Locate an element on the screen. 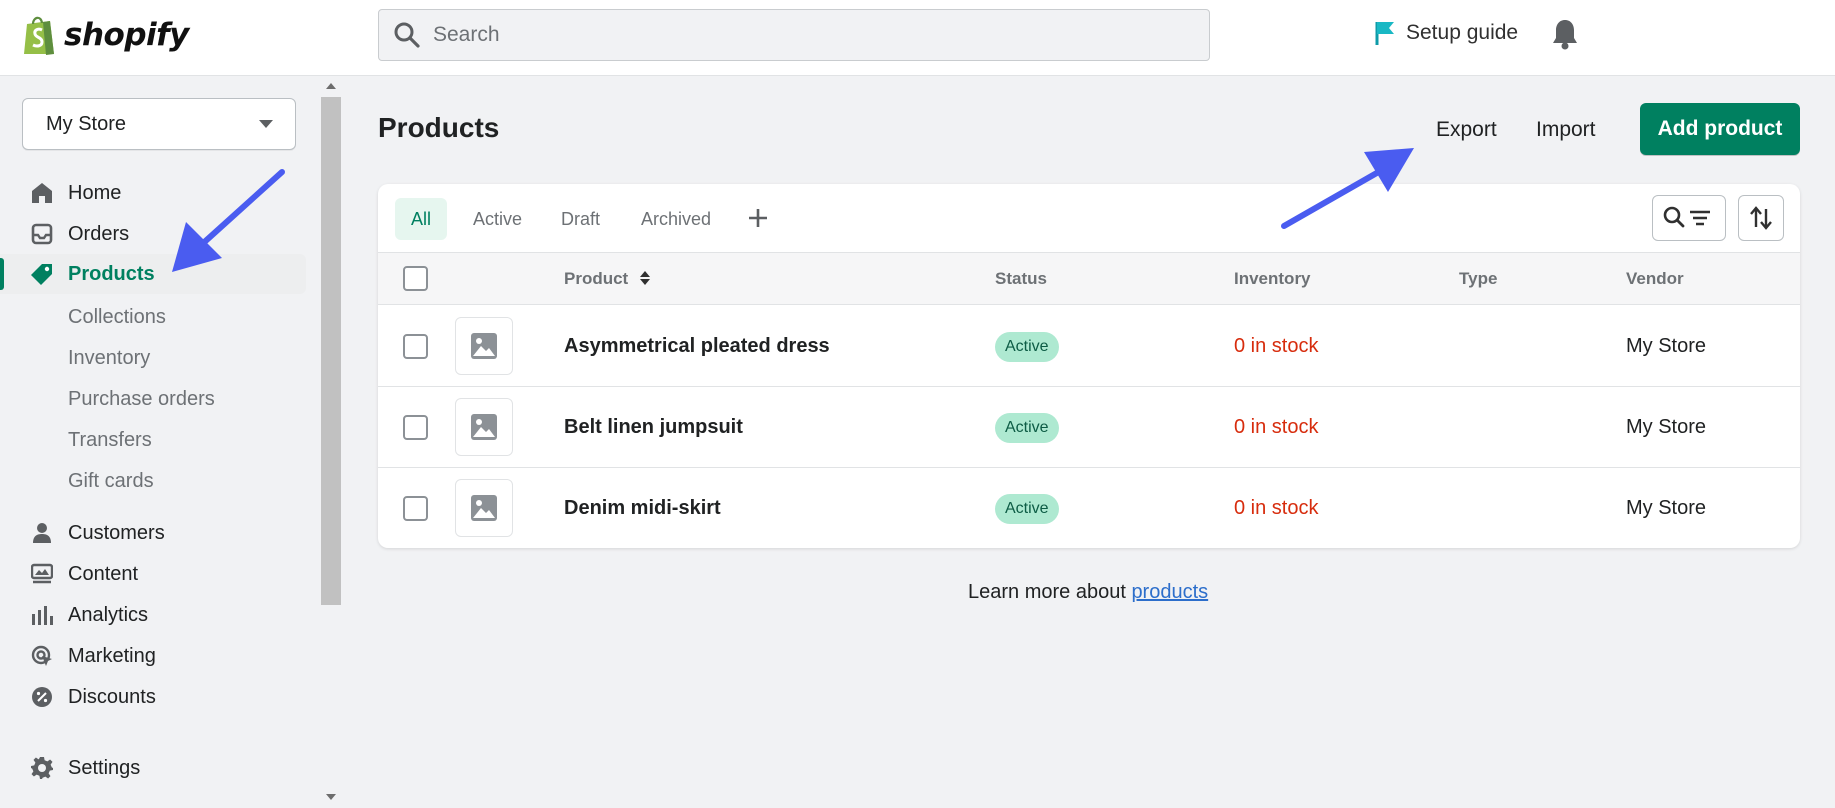 The image size is (1835, 808). tab-all: All is located at coordinates (421, 219).